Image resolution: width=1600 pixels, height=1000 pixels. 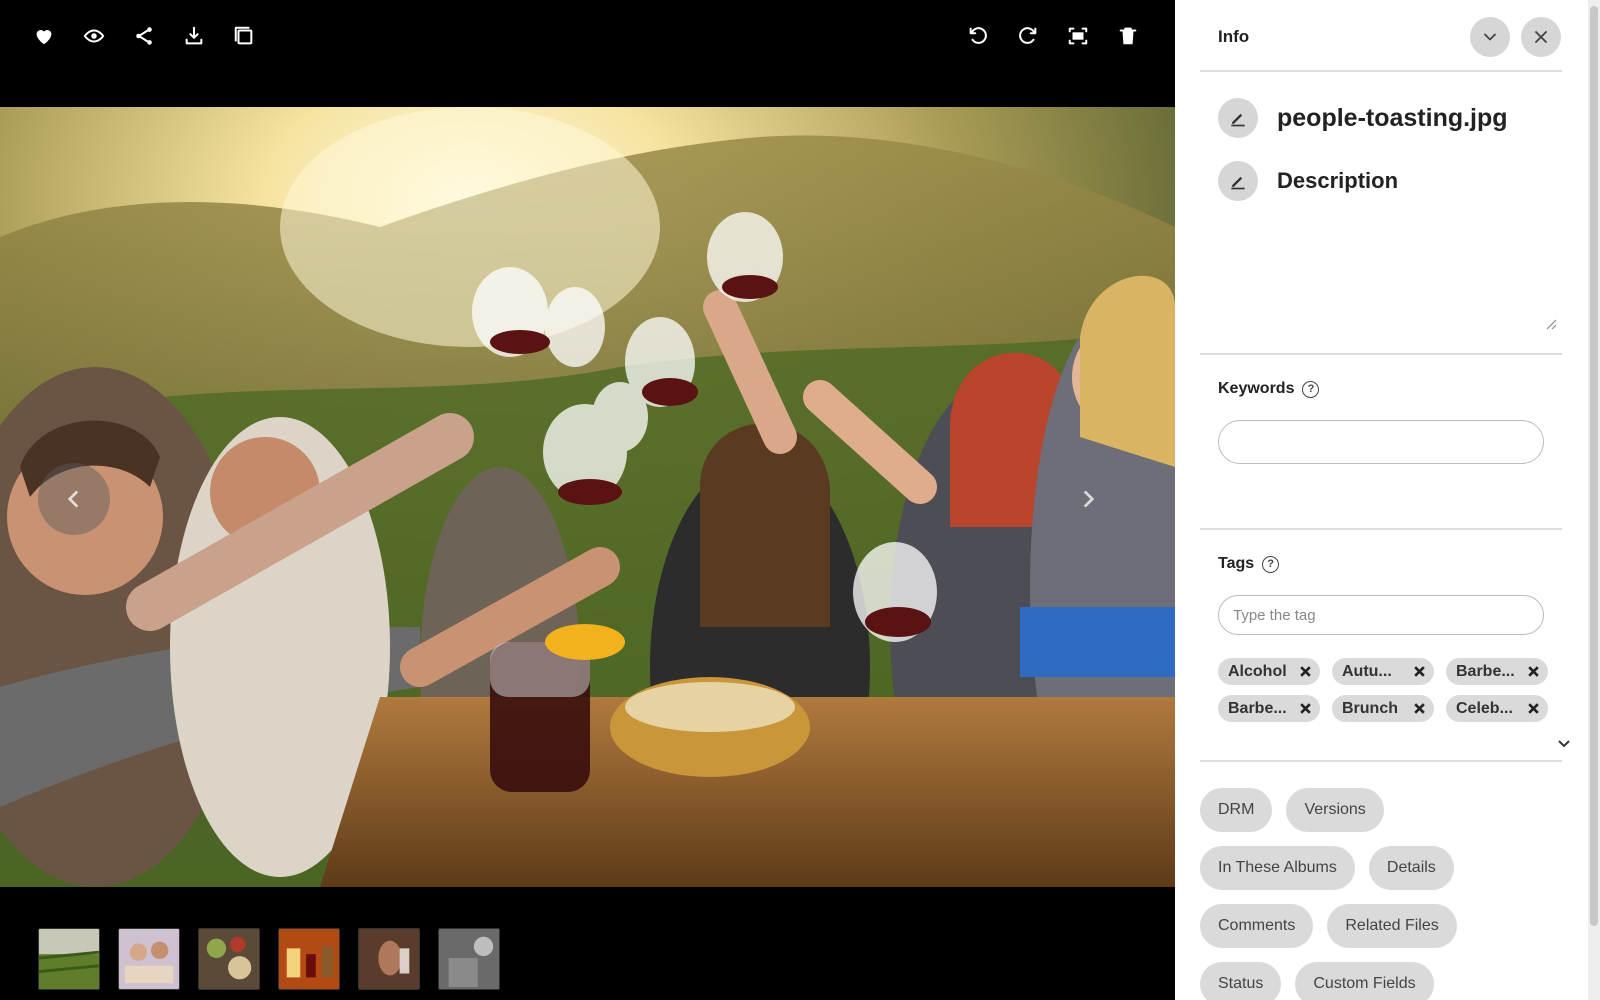 What do you see at coordinates (1411, 868) in the screenshot?
I see `details-button: Details` at bounding box center [1411, 868].